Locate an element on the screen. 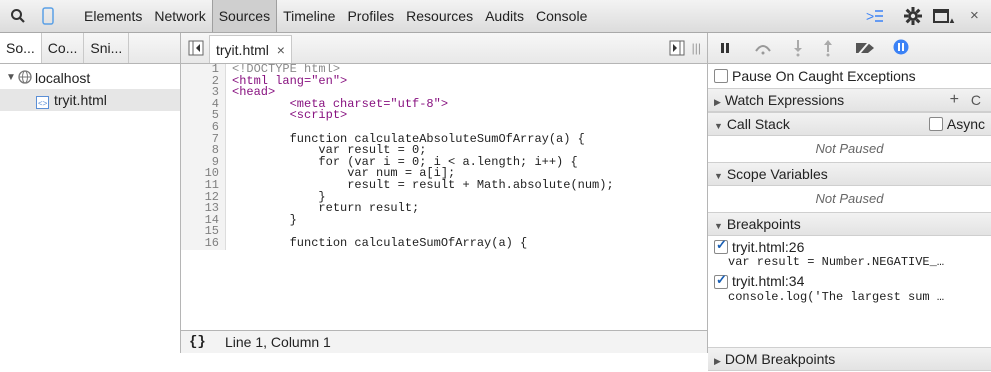 Image resolution: width=991 pixels, height=372 pixels. pause-icon is located at coordinates (725, 49).